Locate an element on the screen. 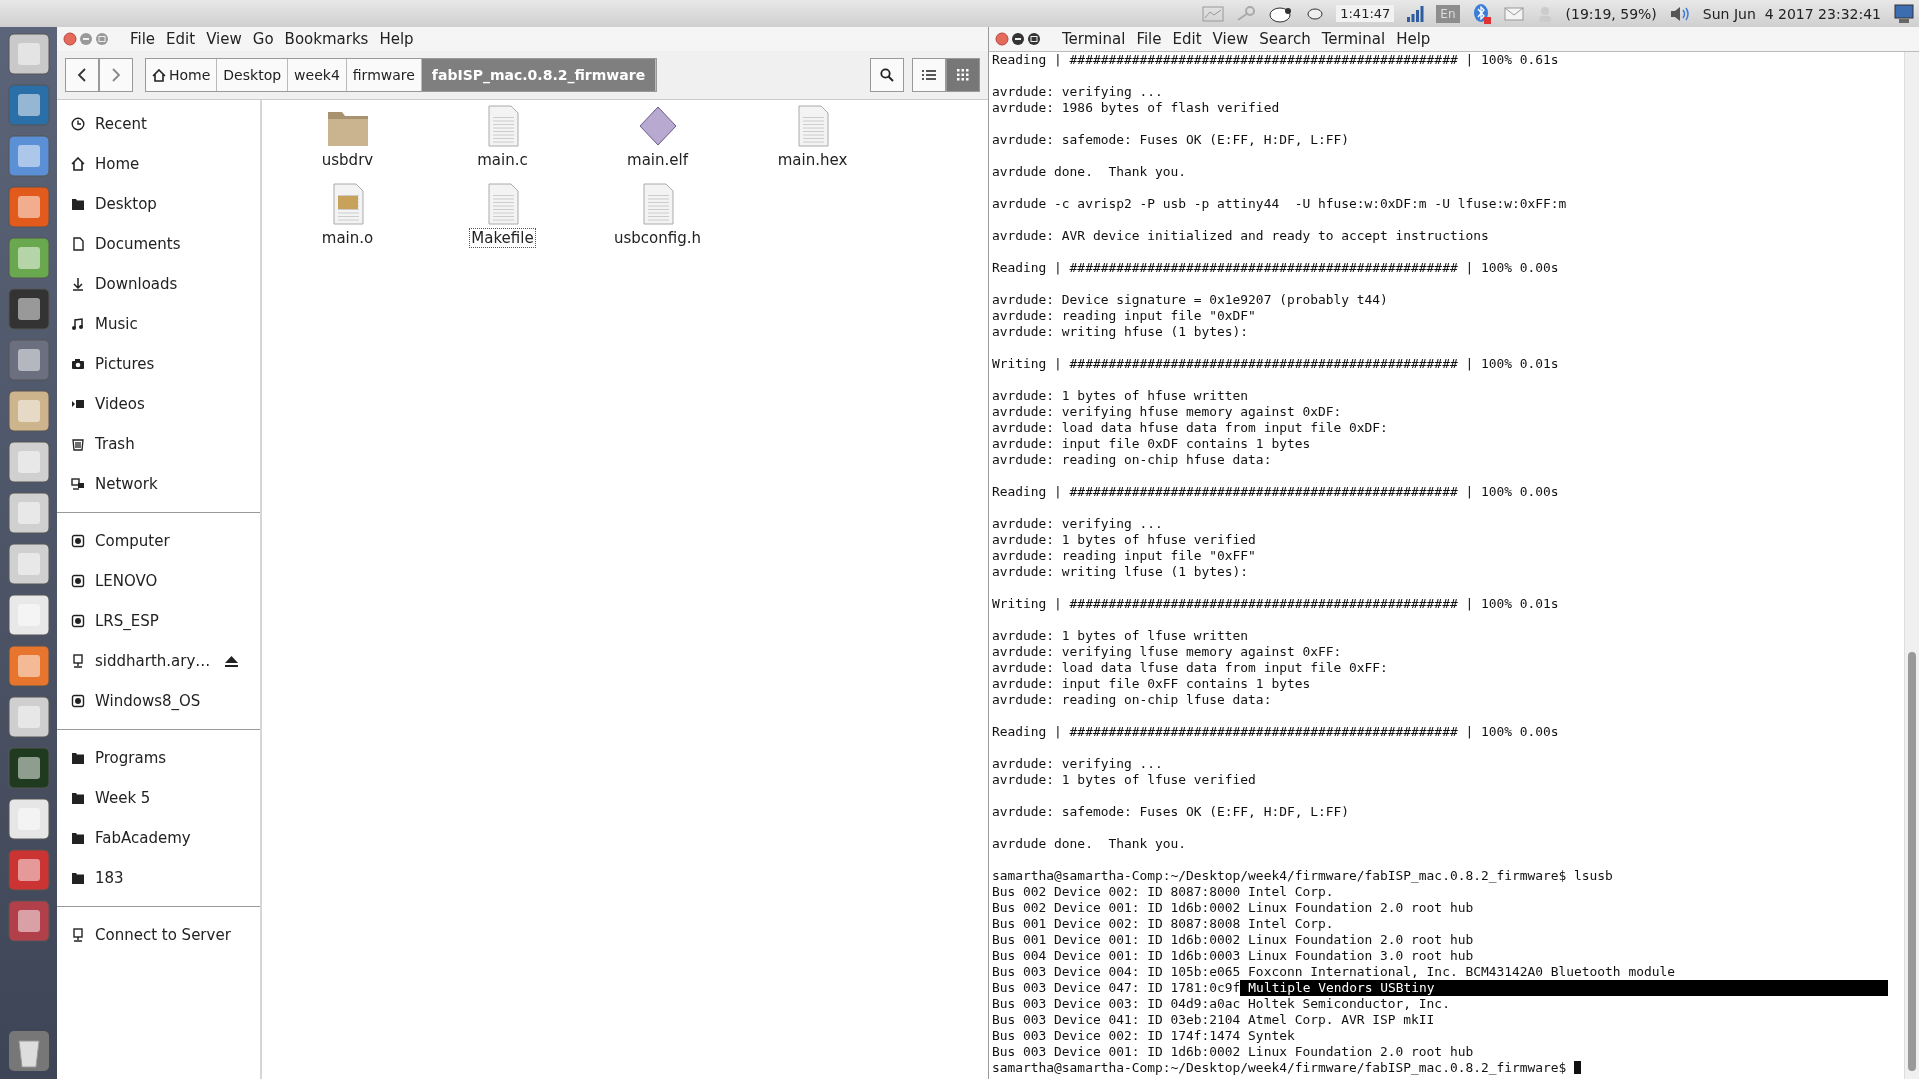  list-icon is located at coordinates (929, 75).